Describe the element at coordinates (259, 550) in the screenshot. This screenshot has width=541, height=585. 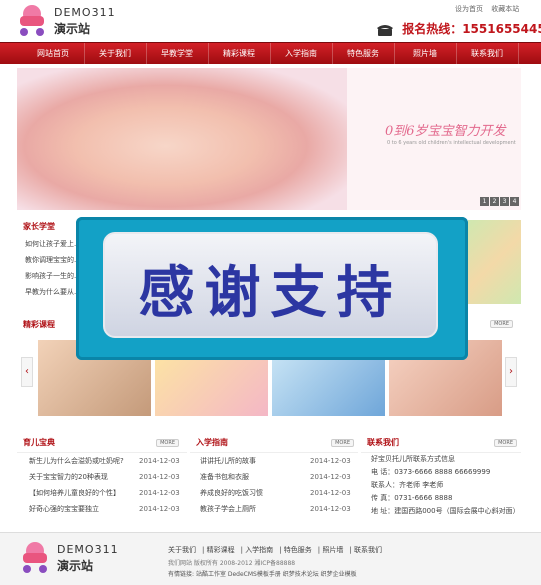
I see `footer-link-guide: 入学指南` at that location.